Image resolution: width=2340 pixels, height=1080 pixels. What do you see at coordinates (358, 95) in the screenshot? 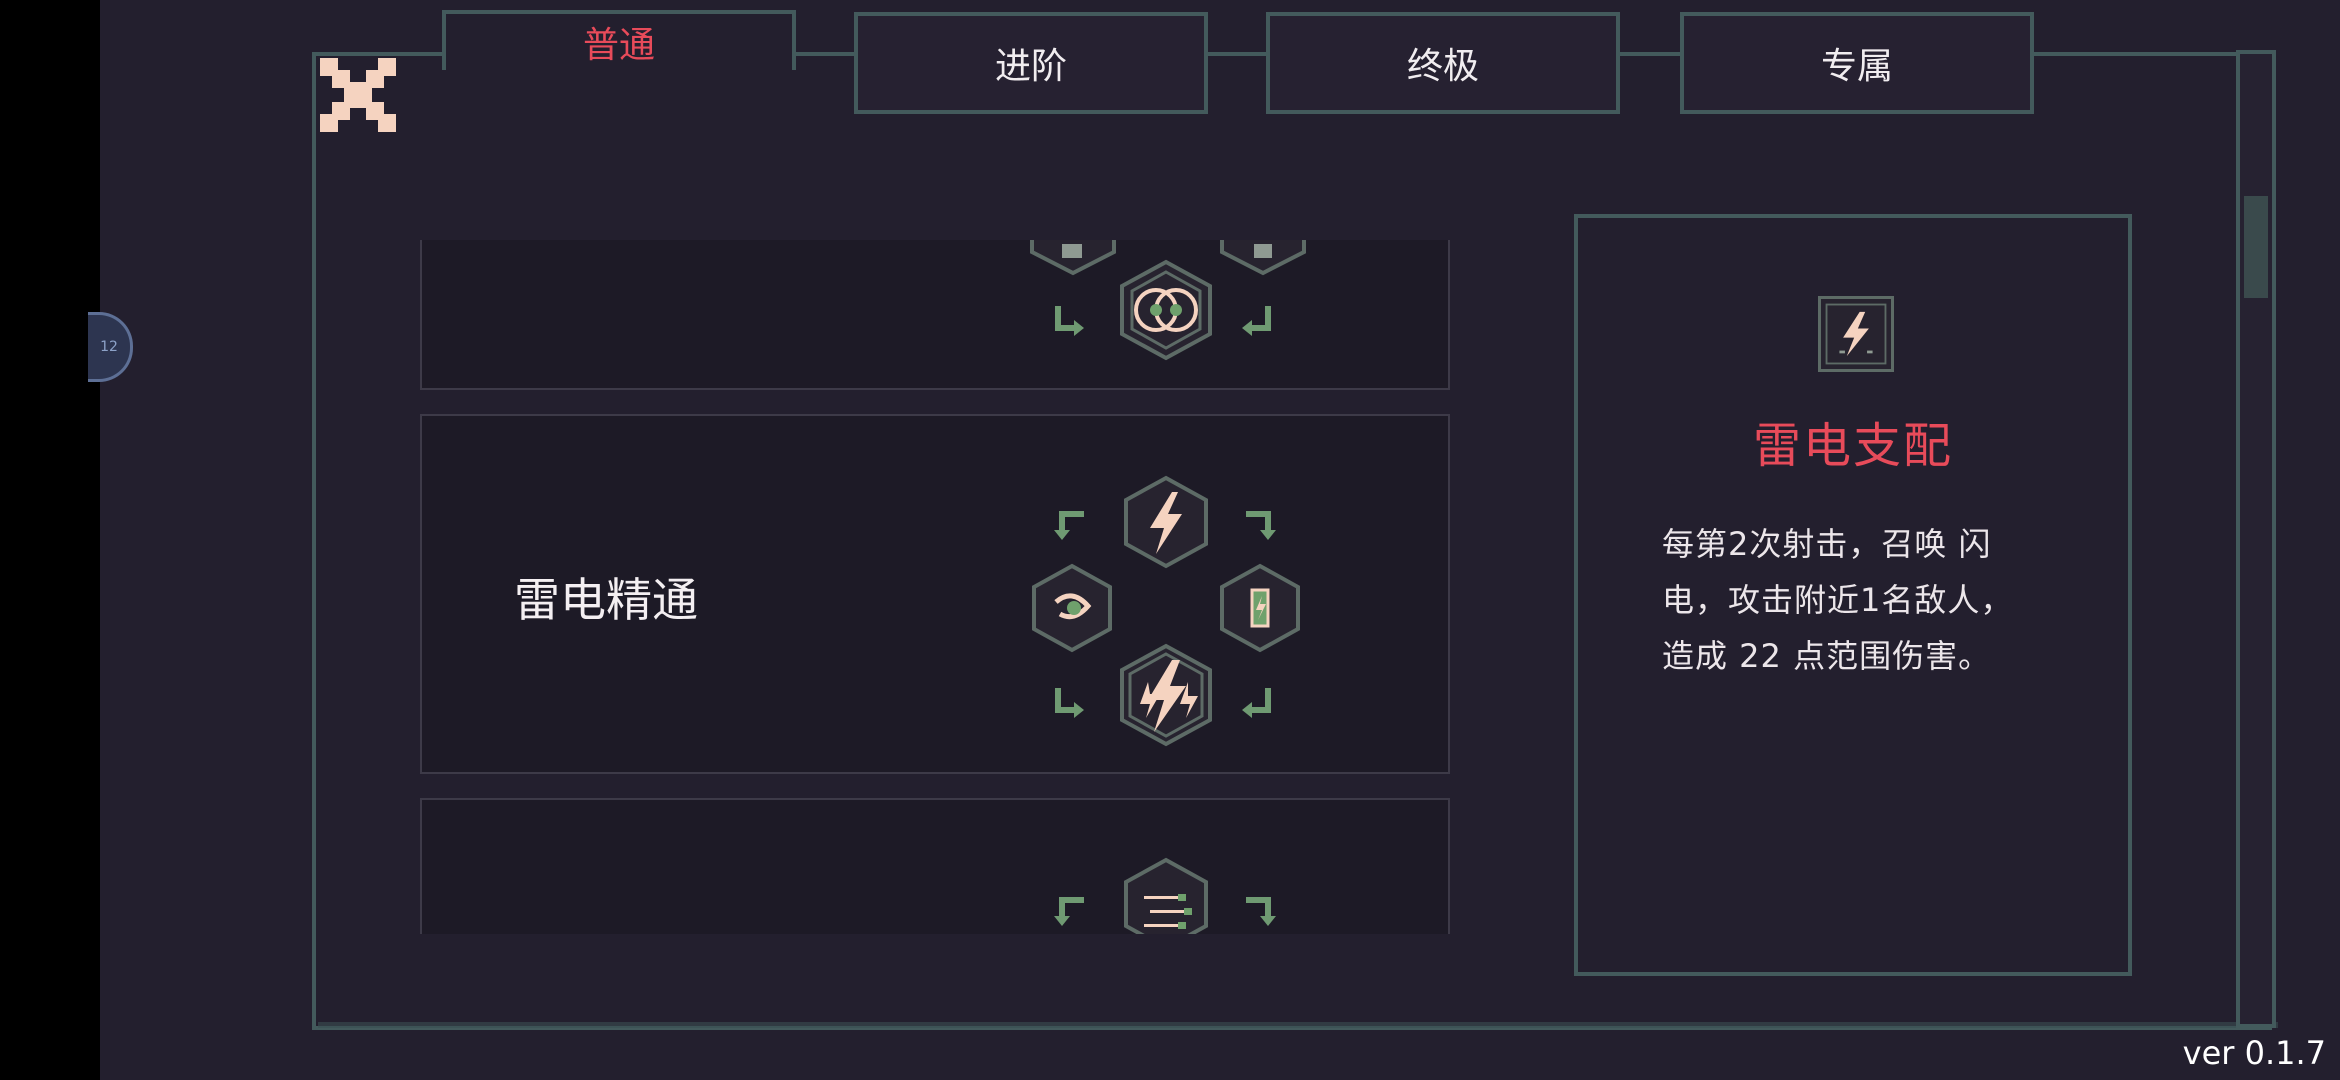
I see `close-icon` at bounding box center [358, 95].